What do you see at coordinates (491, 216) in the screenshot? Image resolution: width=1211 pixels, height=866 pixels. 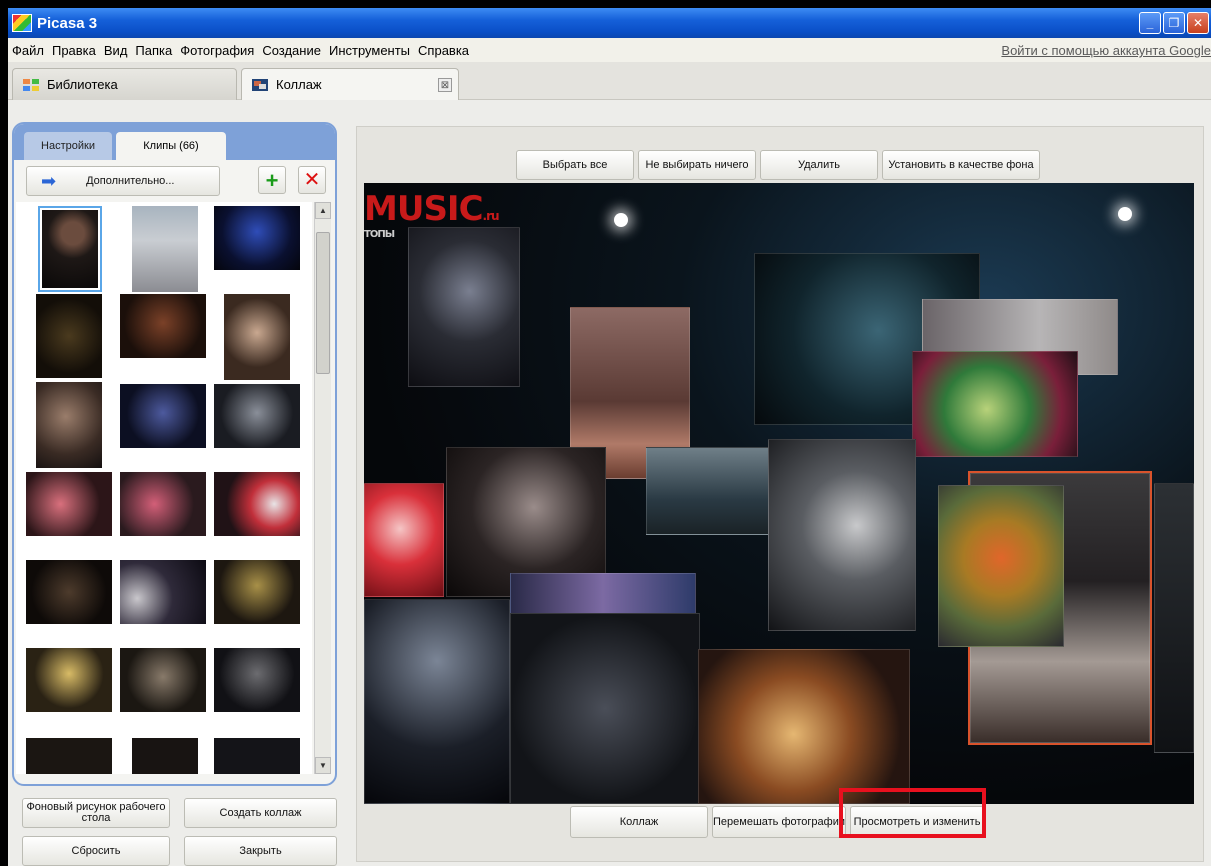 I see `music-logo-suffix: .ru` at bounding box center [491, 216].